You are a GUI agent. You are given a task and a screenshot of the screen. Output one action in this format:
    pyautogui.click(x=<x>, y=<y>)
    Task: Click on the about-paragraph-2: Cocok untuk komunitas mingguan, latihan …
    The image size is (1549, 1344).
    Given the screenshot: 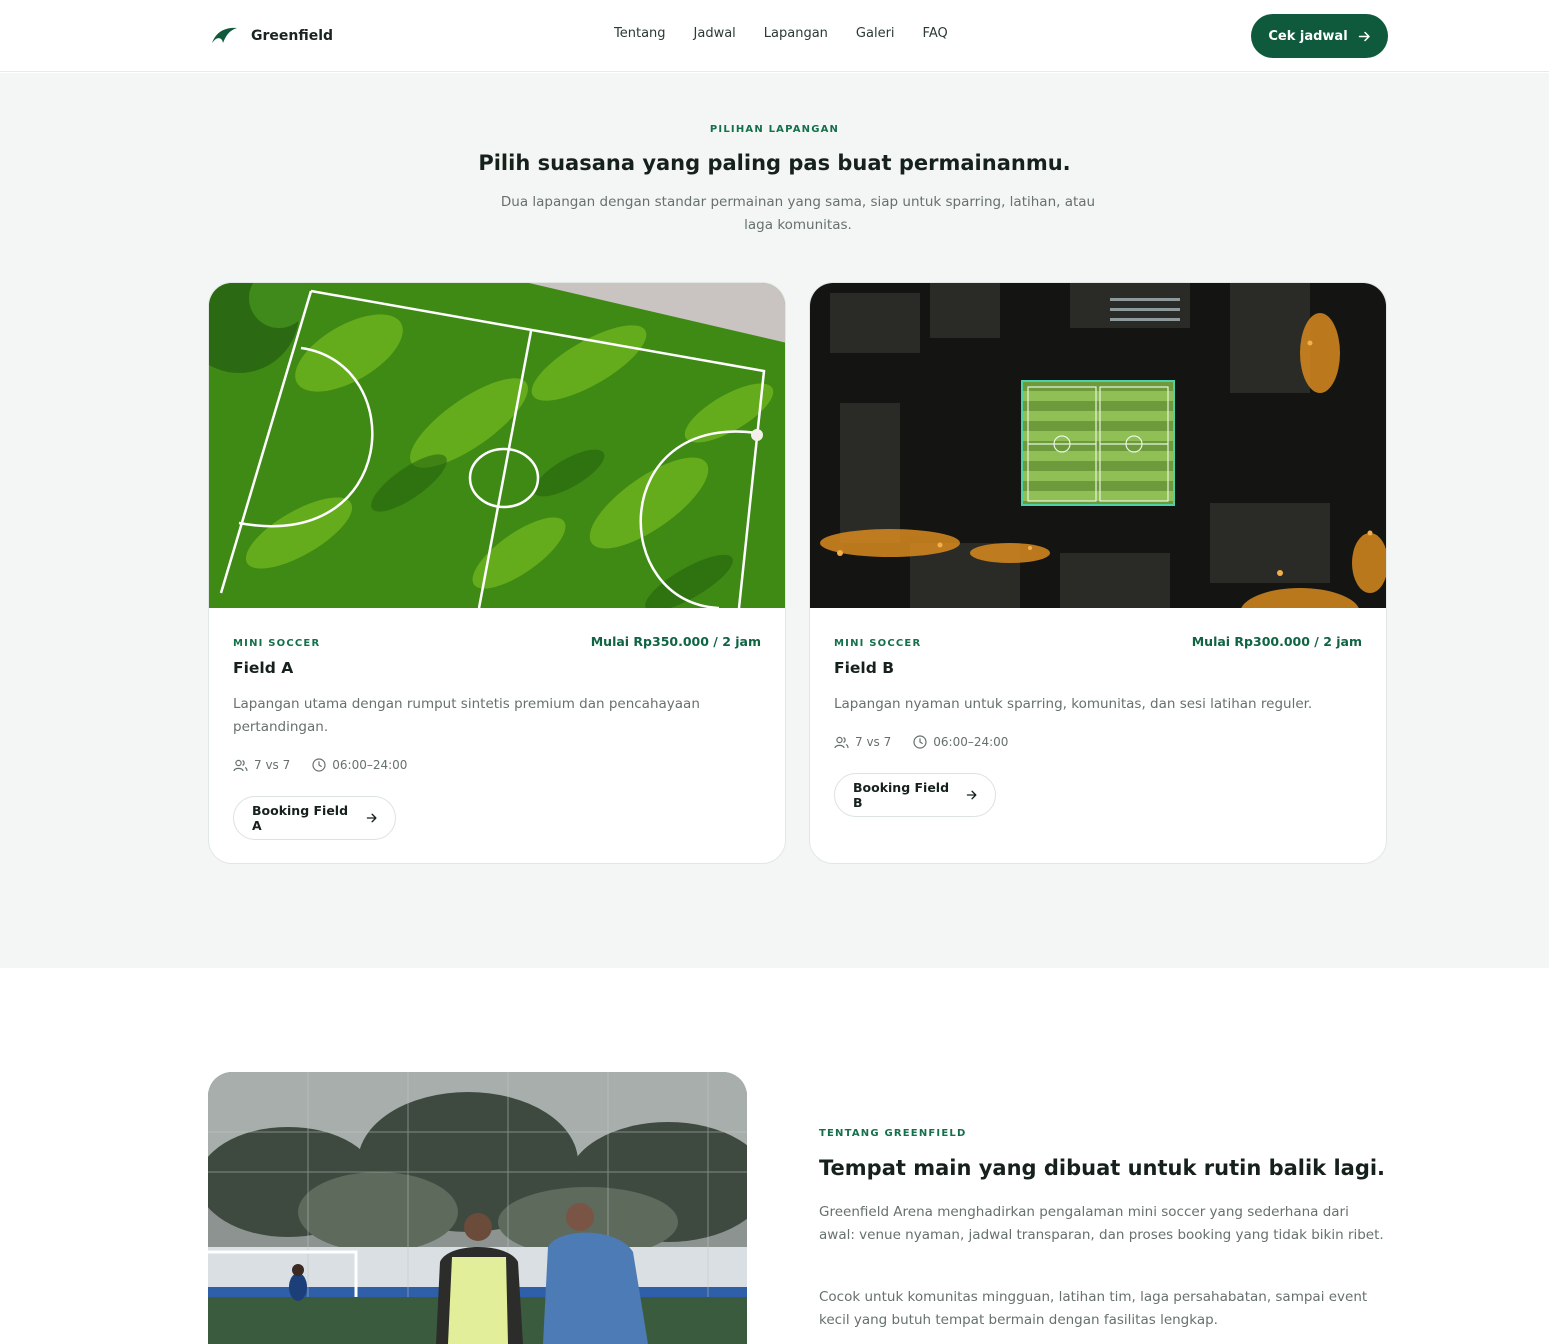 What is the action you would take?
    pyautogui.click(x=1093, y=1308)
    